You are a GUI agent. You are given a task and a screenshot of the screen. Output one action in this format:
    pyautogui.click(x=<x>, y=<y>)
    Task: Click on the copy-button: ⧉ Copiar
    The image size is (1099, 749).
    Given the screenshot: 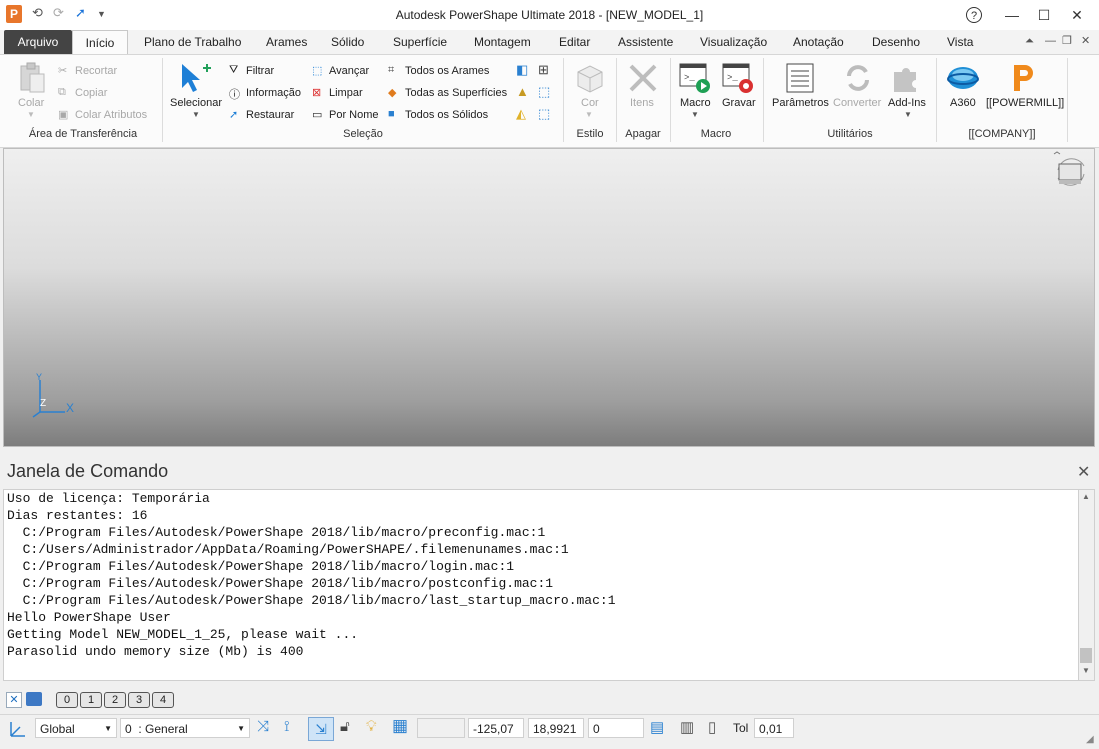 What is the action you would take?
    pyautogui.click(x=82, y=93)
    